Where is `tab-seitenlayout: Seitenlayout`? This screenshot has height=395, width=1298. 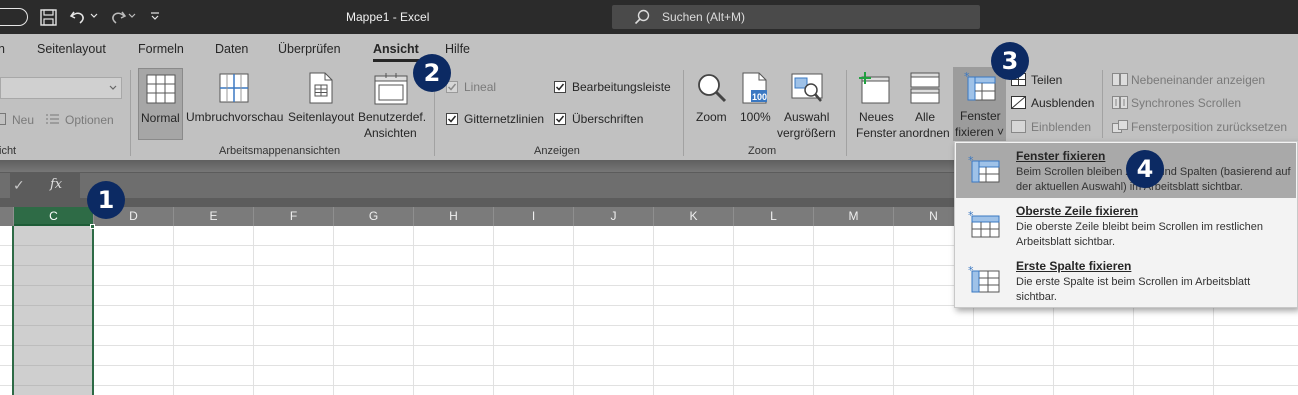
tab-seitenlayout: Seitenlayout is located at coordinates (71, 49).